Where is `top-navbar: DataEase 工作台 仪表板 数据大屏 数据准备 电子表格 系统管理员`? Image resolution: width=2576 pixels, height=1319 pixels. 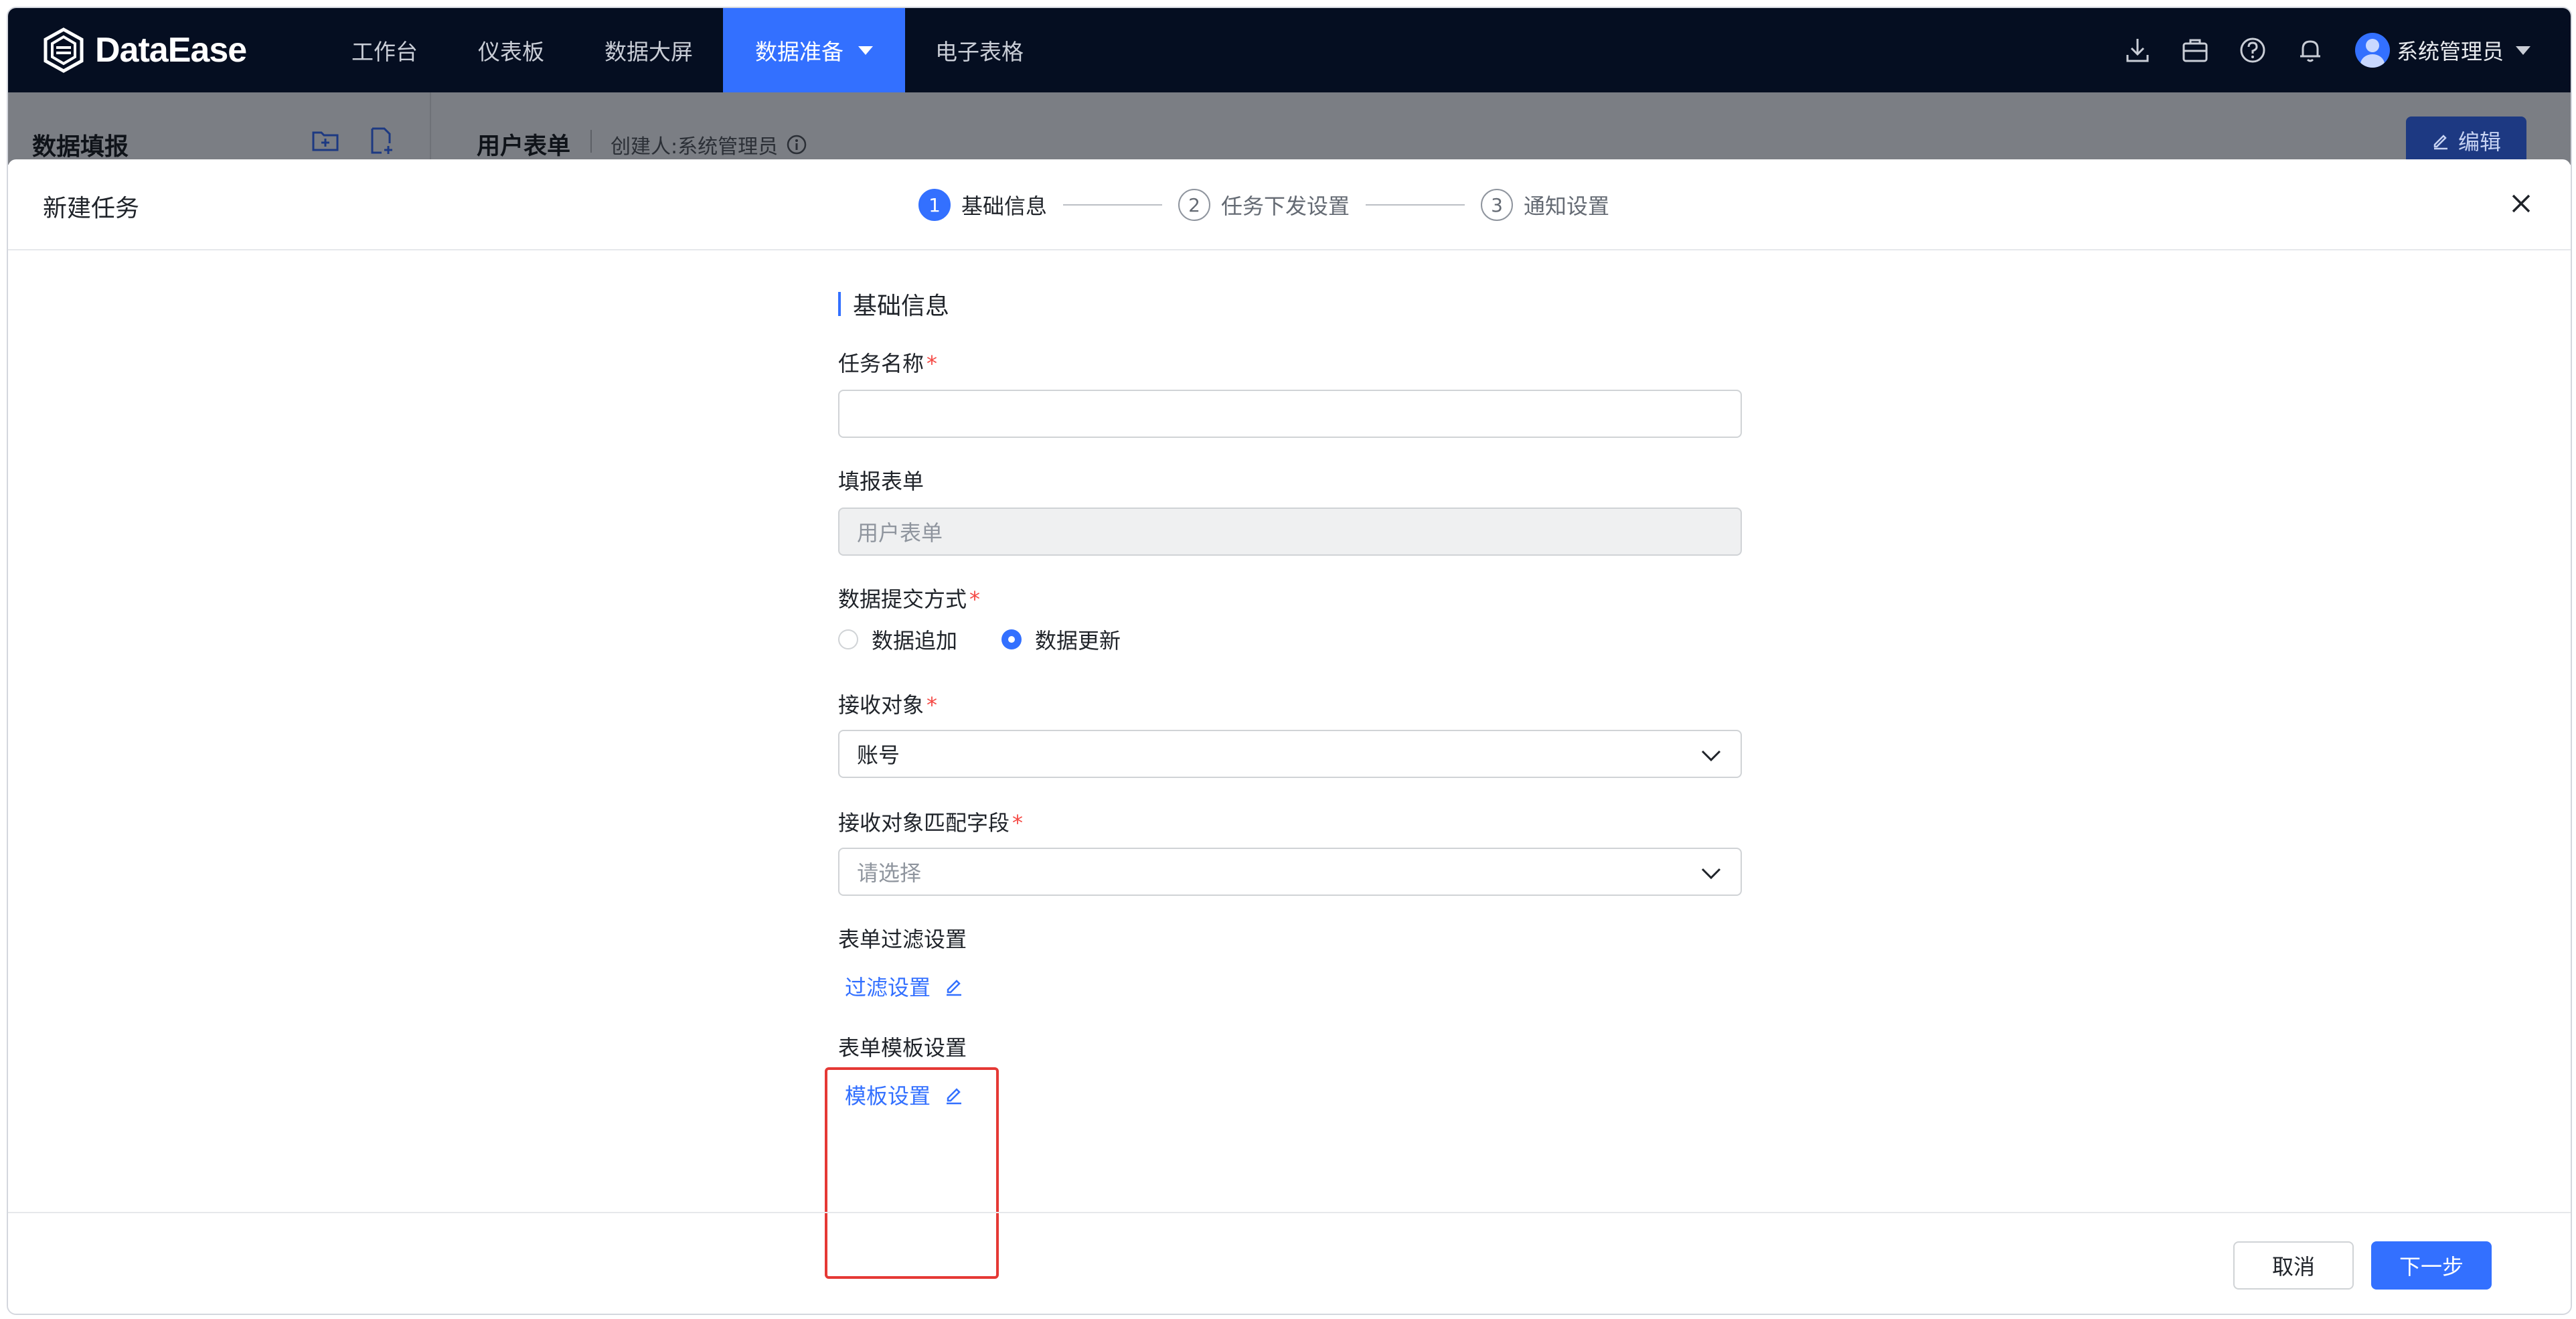
top-navbar: DataEase 工作台 仪表板 数据大屏 数据准备 电子表格 系统管理员 is located at coordinates (1290, 50).